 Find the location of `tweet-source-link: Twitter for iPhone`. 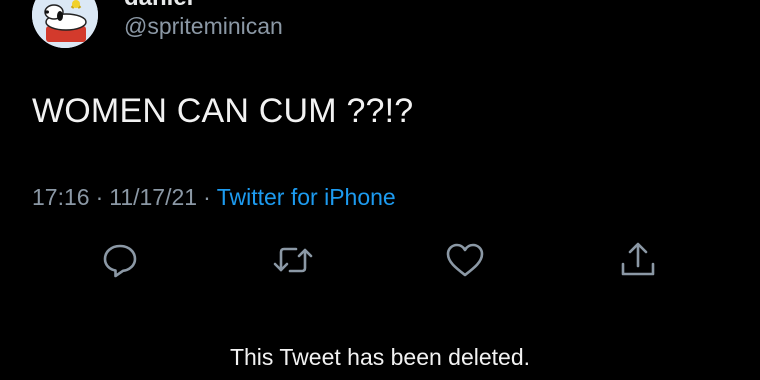

tweet-source-link: Twitter for iPhone is located at coordinates (306, 197).